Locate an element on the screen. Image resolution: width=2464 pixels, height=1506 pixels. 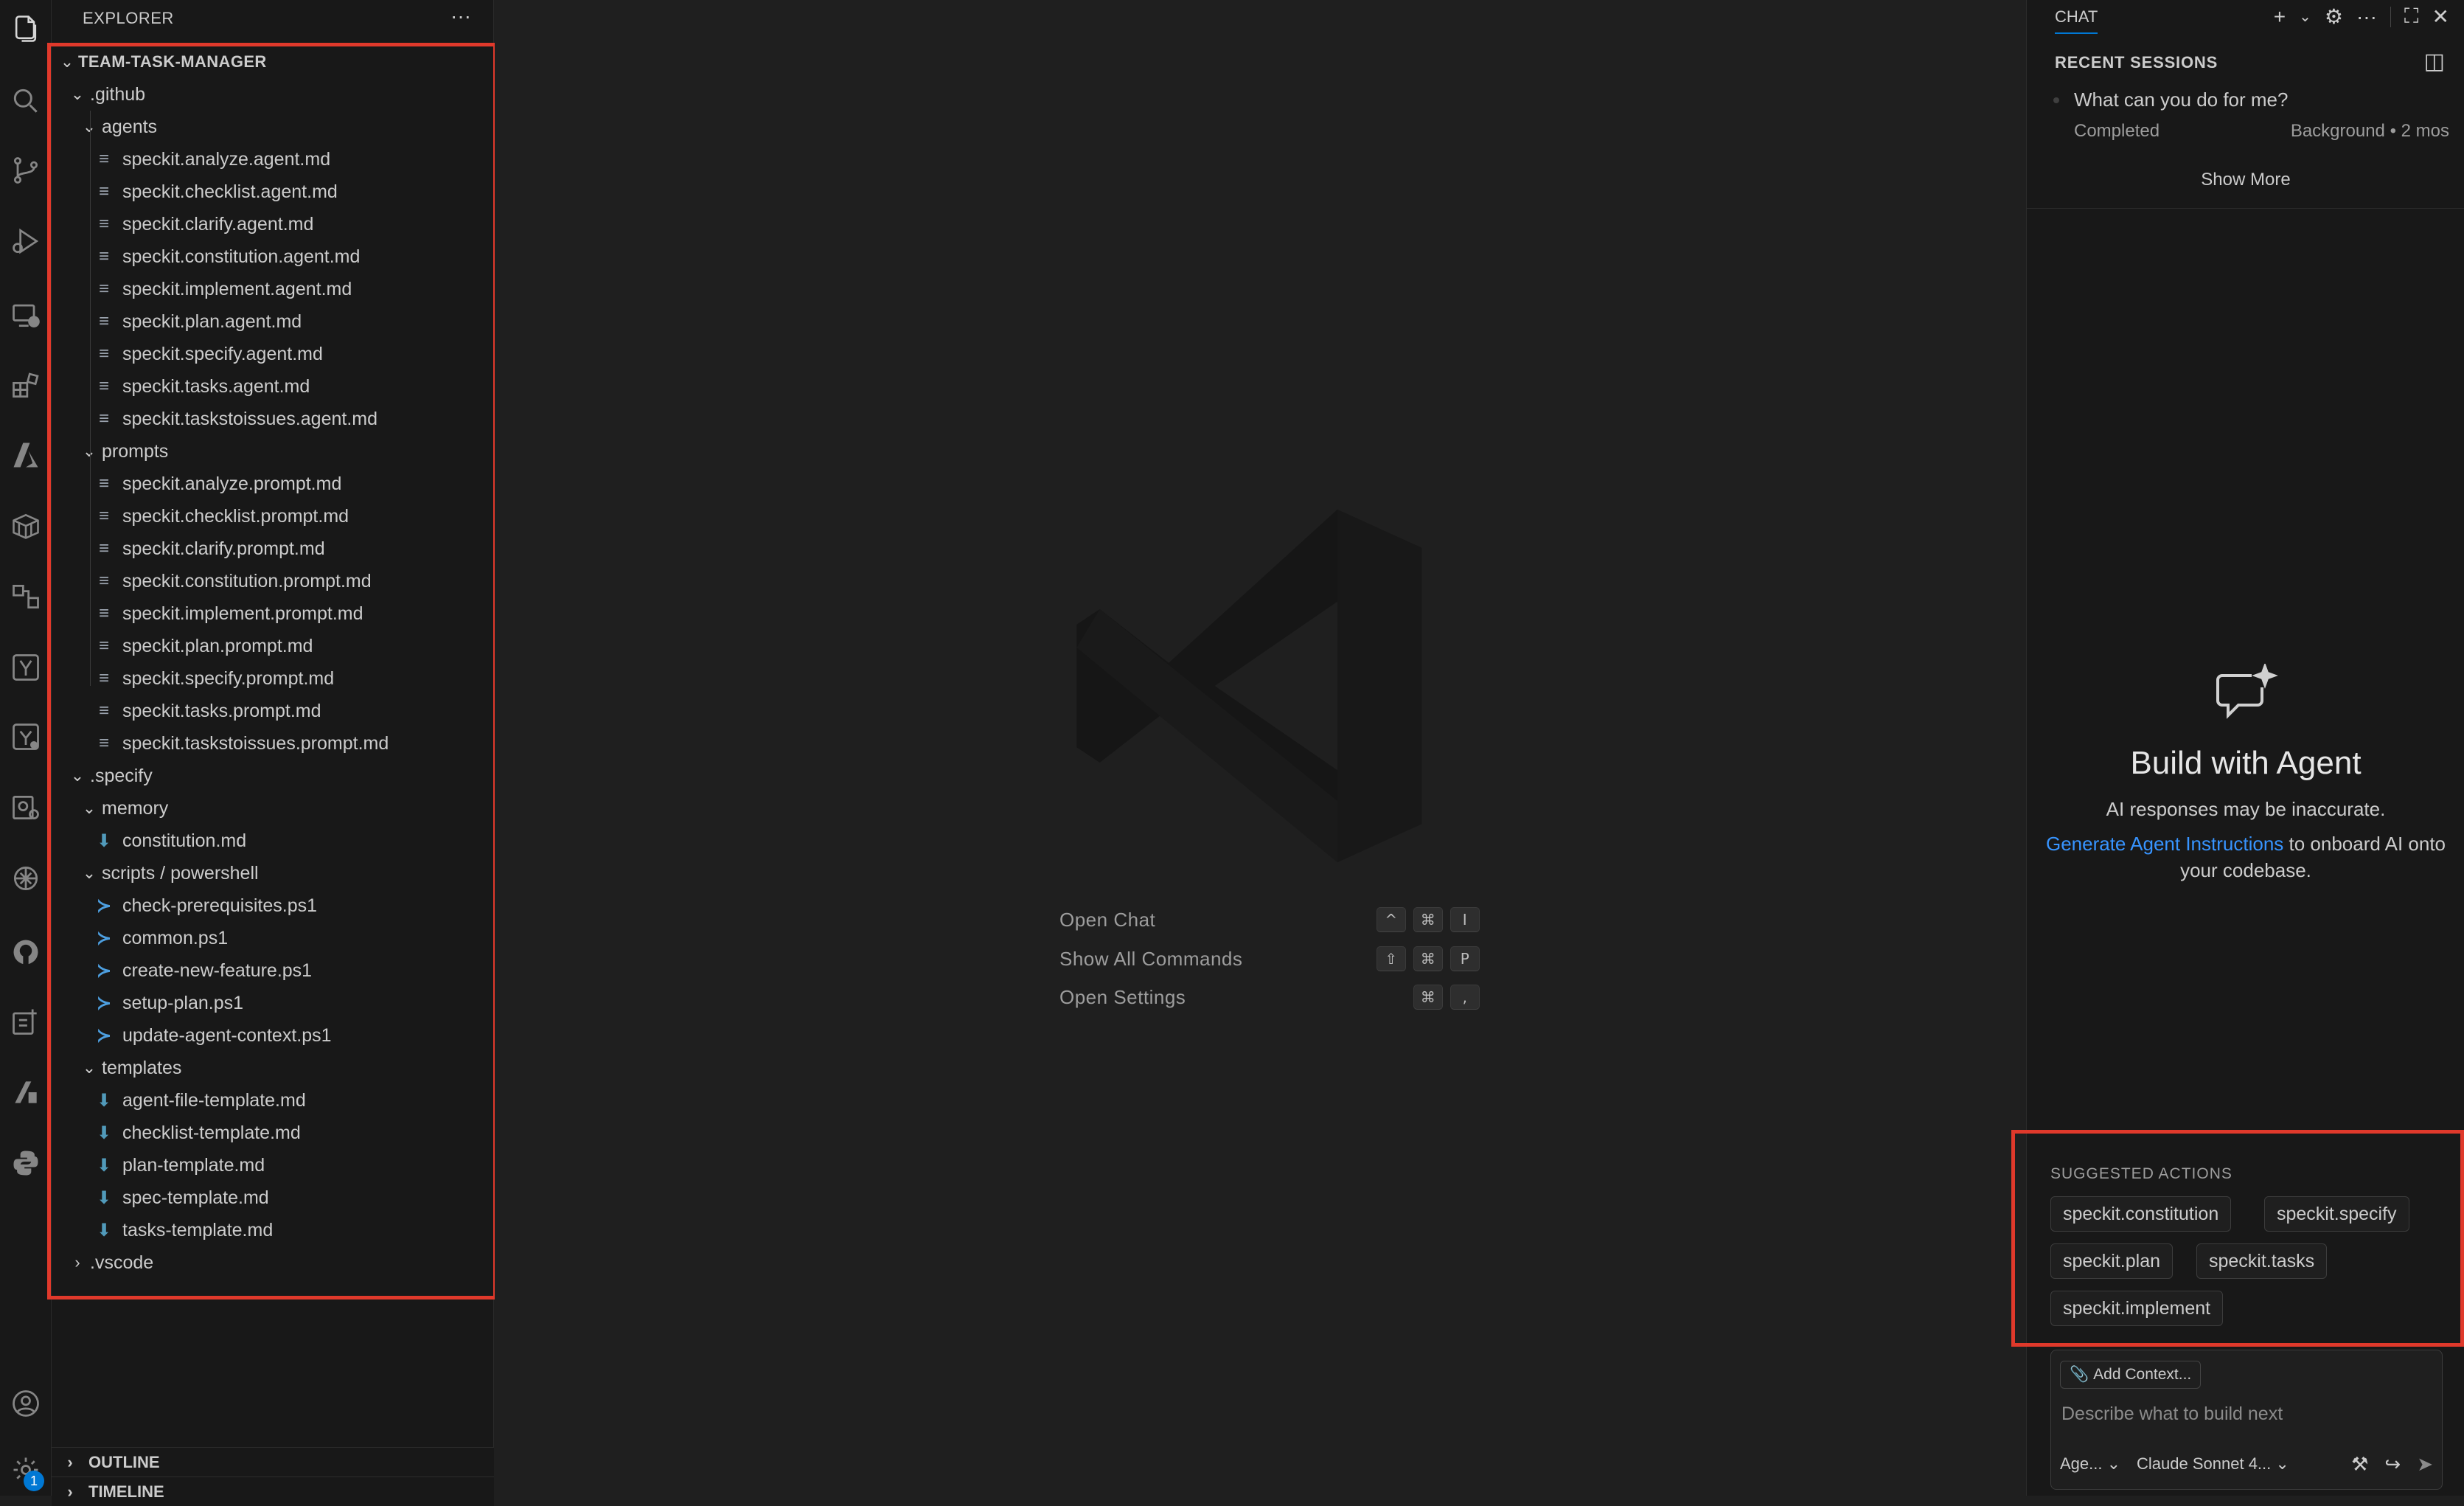
testing-icon is located at coordinates (26, 667).